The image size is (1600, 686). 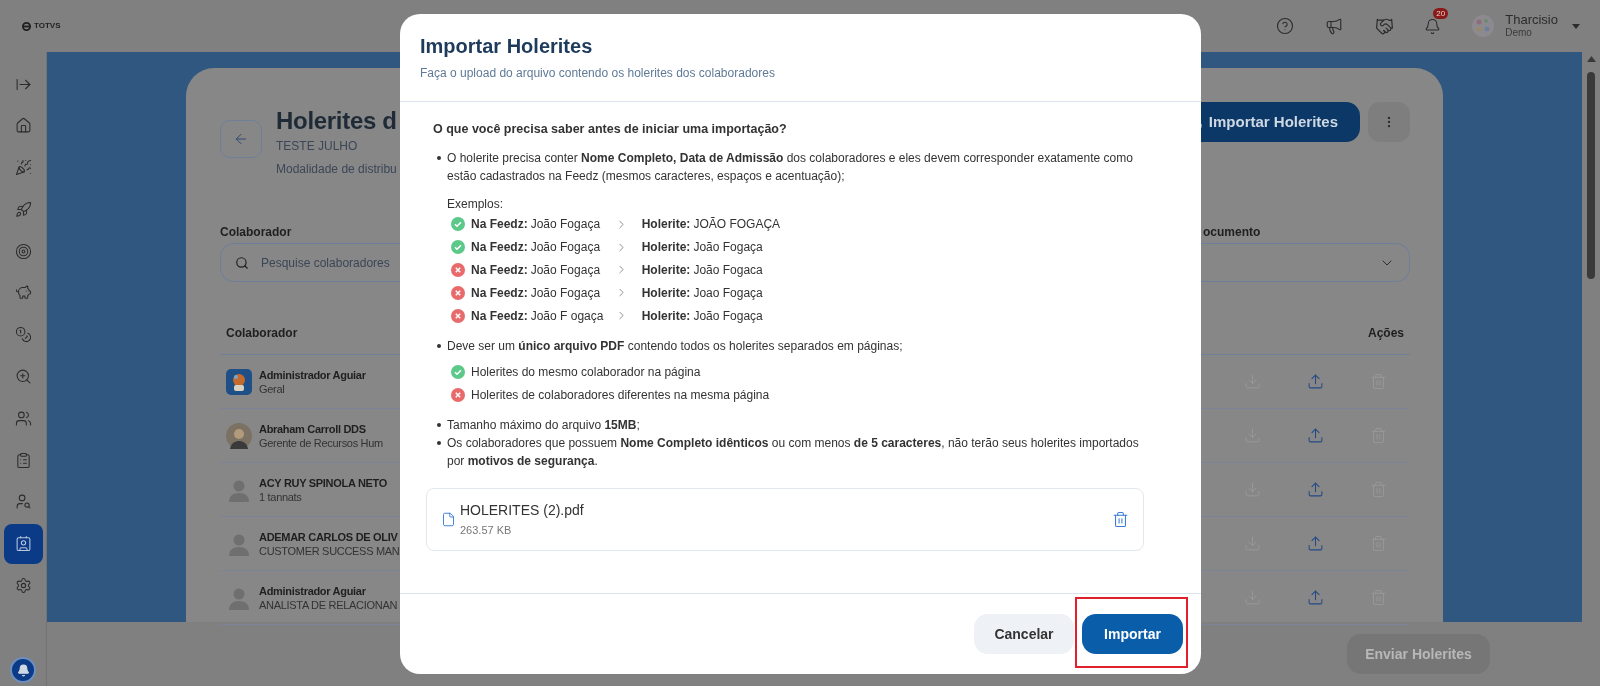 What do you see at coordinates (325, 263) in the screenshot?
I see `search-placeholder: Pesquise colaboradores` at bounding box center [325, 263].